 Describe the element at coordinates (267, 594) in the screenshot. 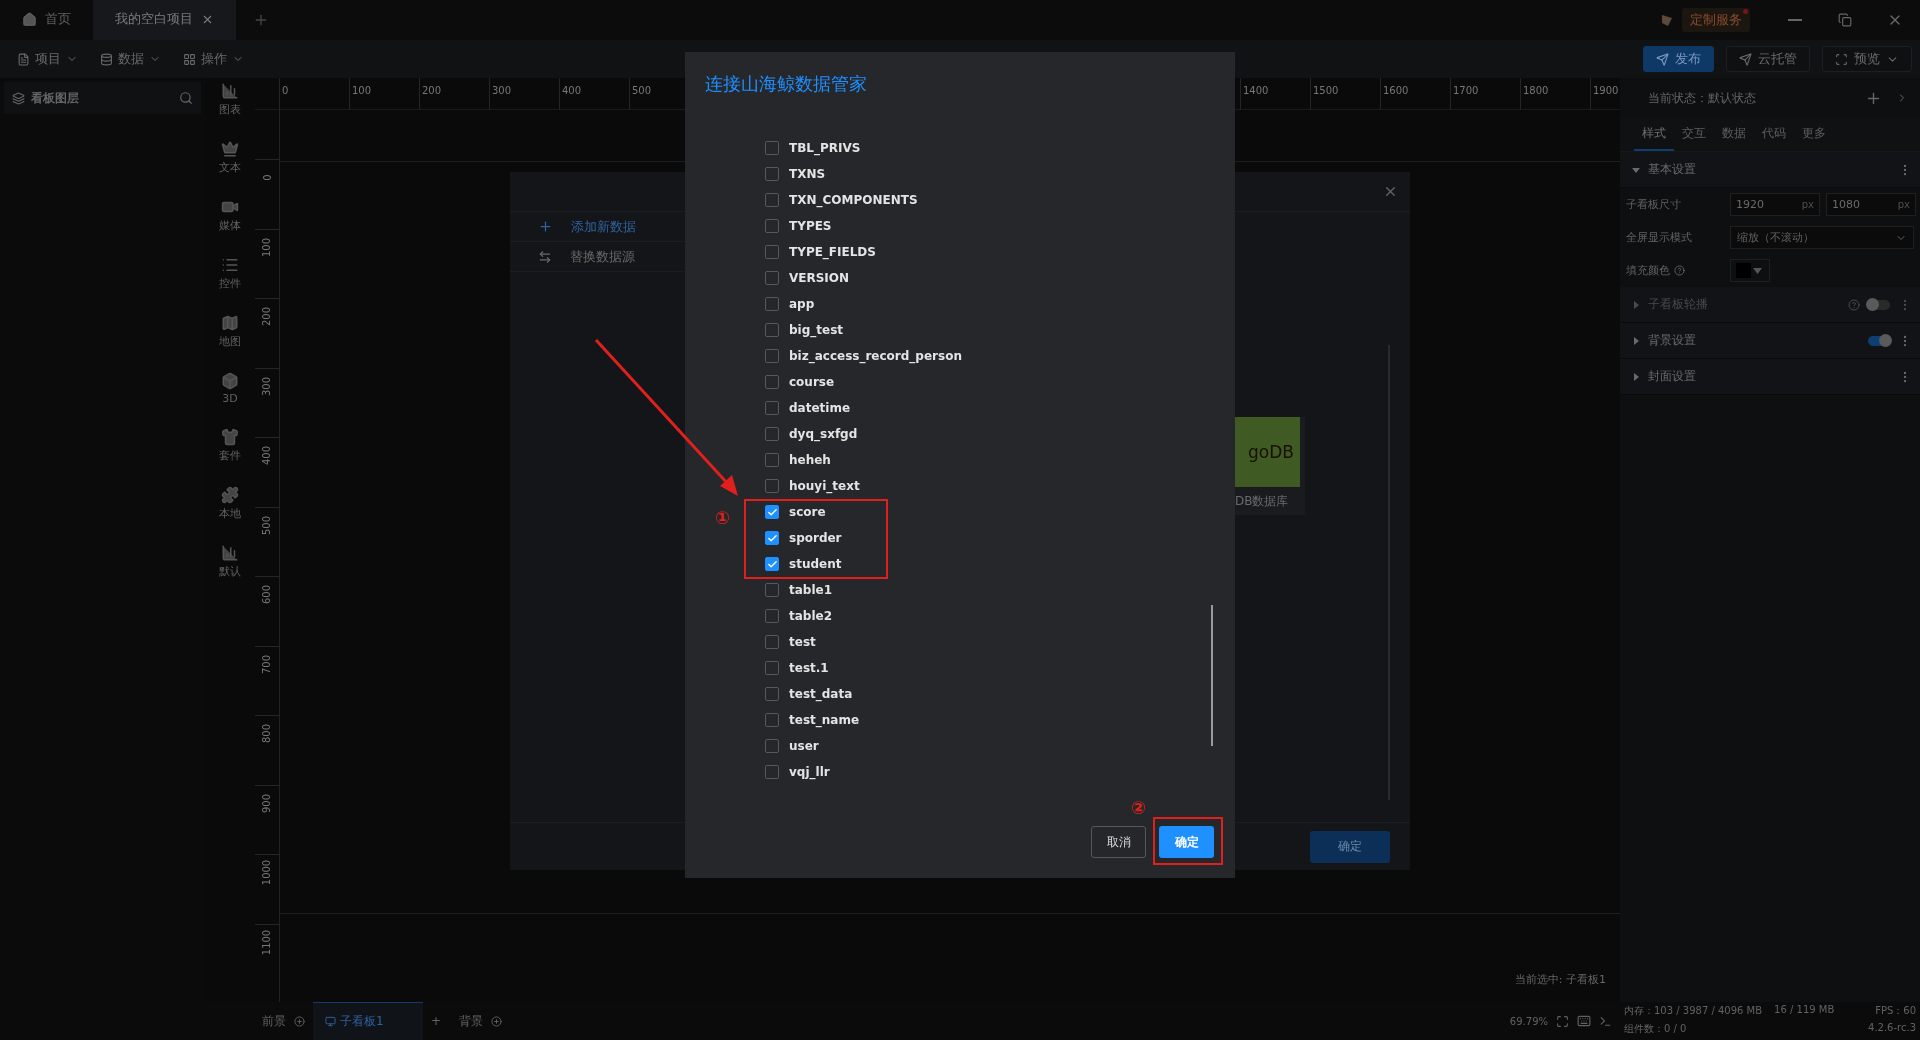

I see `ruler-number: 600` at that location.